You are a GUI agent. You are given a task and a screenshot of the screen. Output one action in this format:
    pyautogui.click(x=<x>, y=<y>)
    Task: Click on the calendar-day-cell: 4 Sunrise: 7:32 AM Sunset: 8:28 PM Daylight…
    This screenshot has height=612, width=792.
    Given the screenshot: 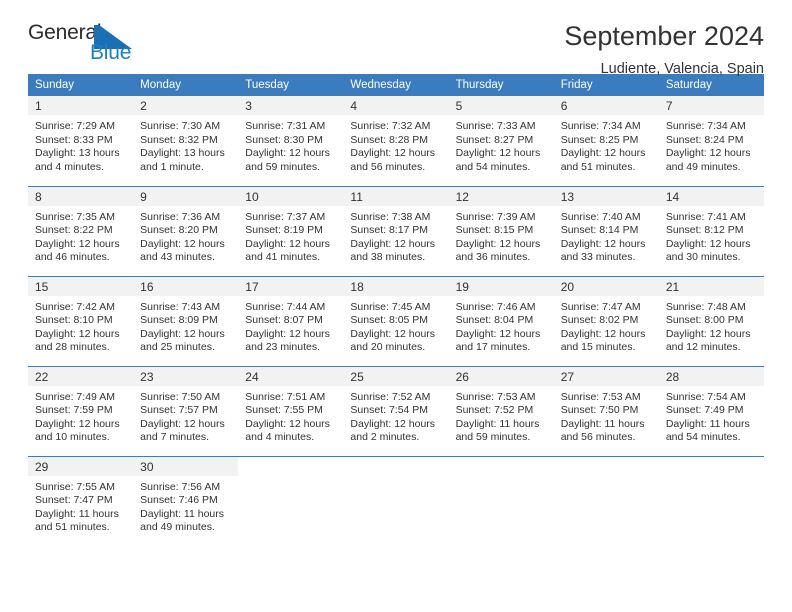 What is the action you would take?
    pyautogui.click(x=396, y=141)
    